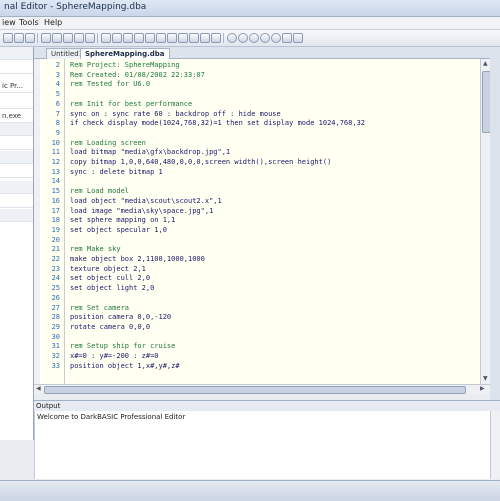 Image resolution: width=500 pixels, height=501 pixels. Describe the element at coordinates (99, 191) in the screenshot. I see `code-line: rem Load model` at that location.